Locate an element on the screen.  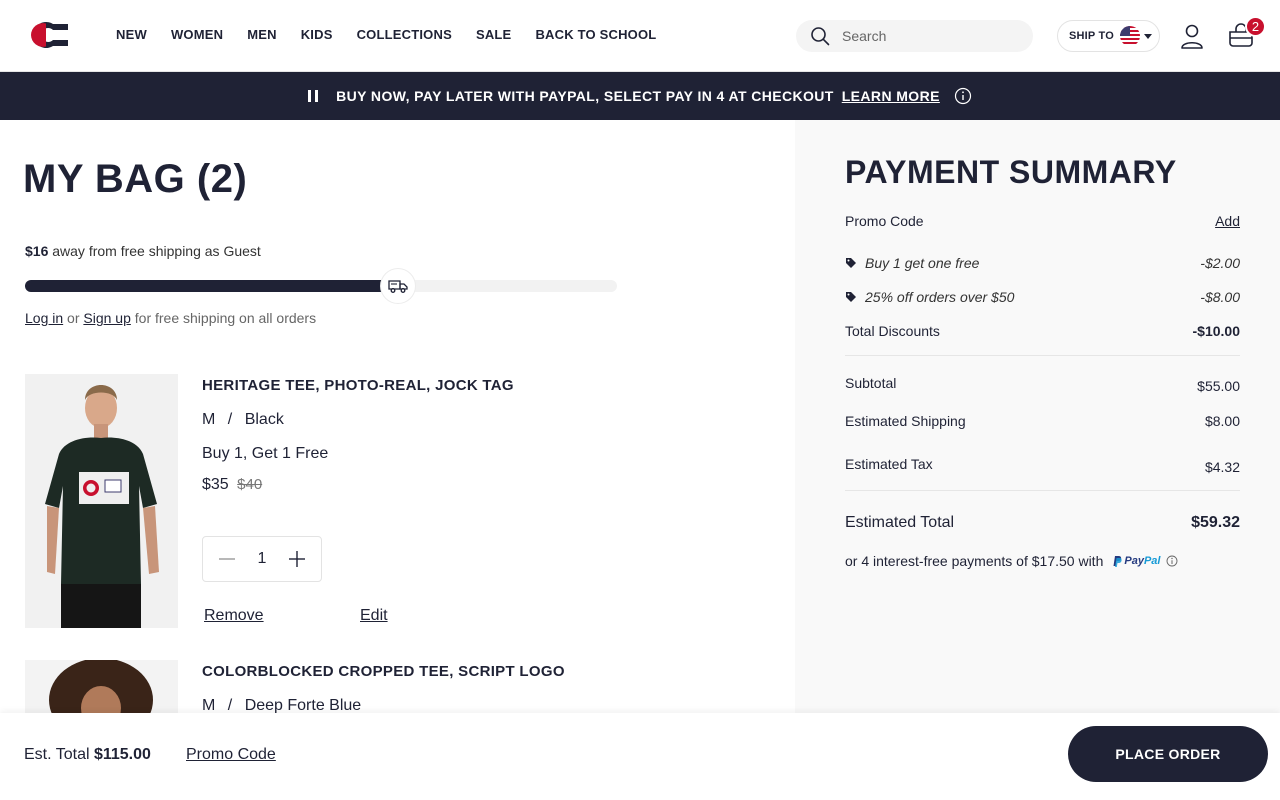
subtotal-row: Subtotal $55.00 is located at coordinates (1042, 384).